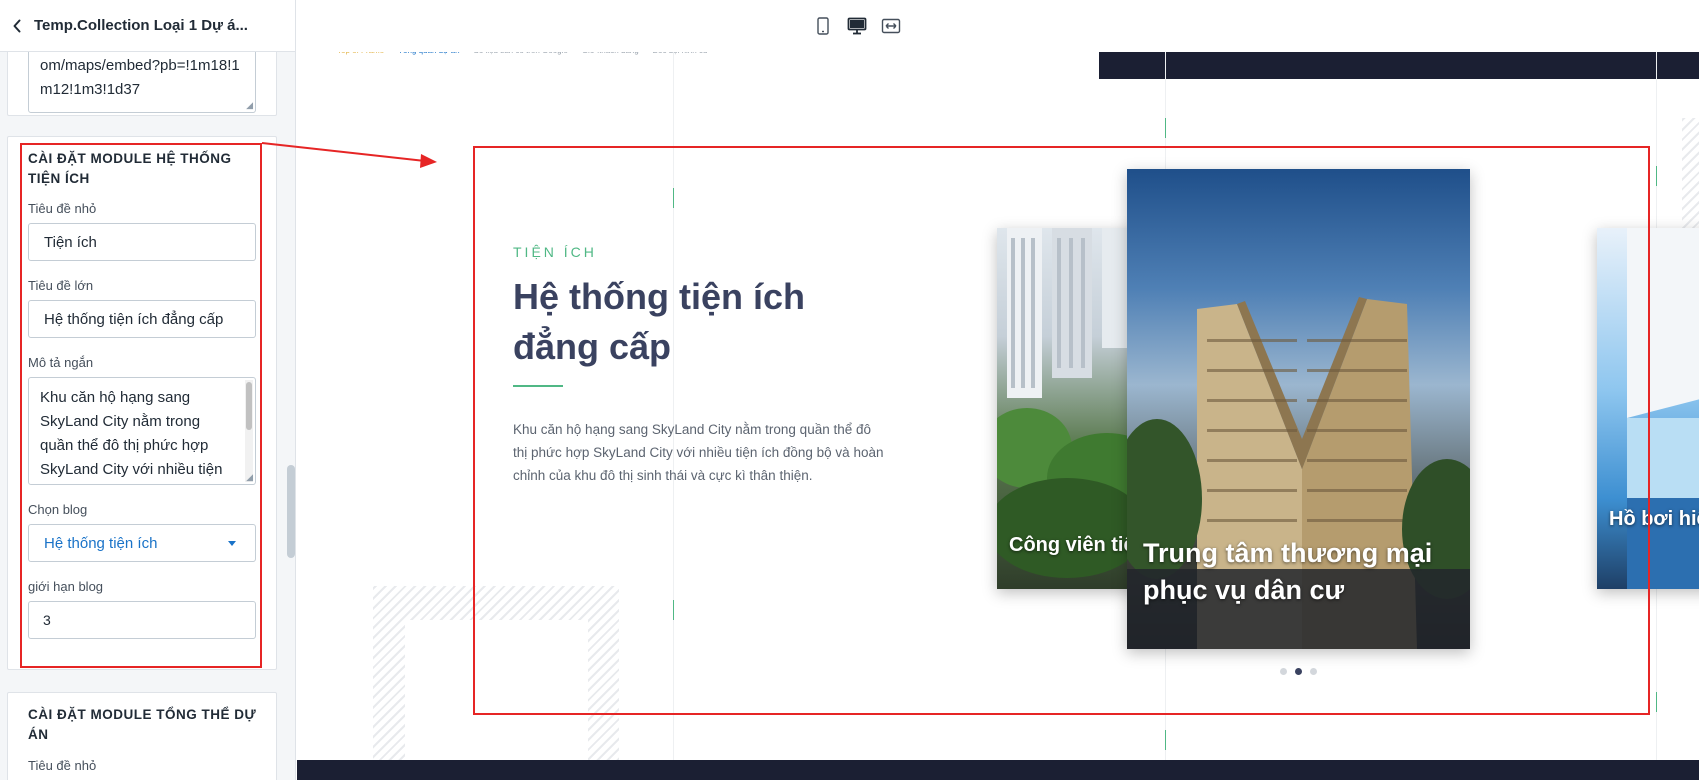 Image resolution: width=1699 pixels, height=780 pixels. What do you see at coordinates (538, 386) in the screenshot?
I see `heading-underline` at bounding box center [538, 386].